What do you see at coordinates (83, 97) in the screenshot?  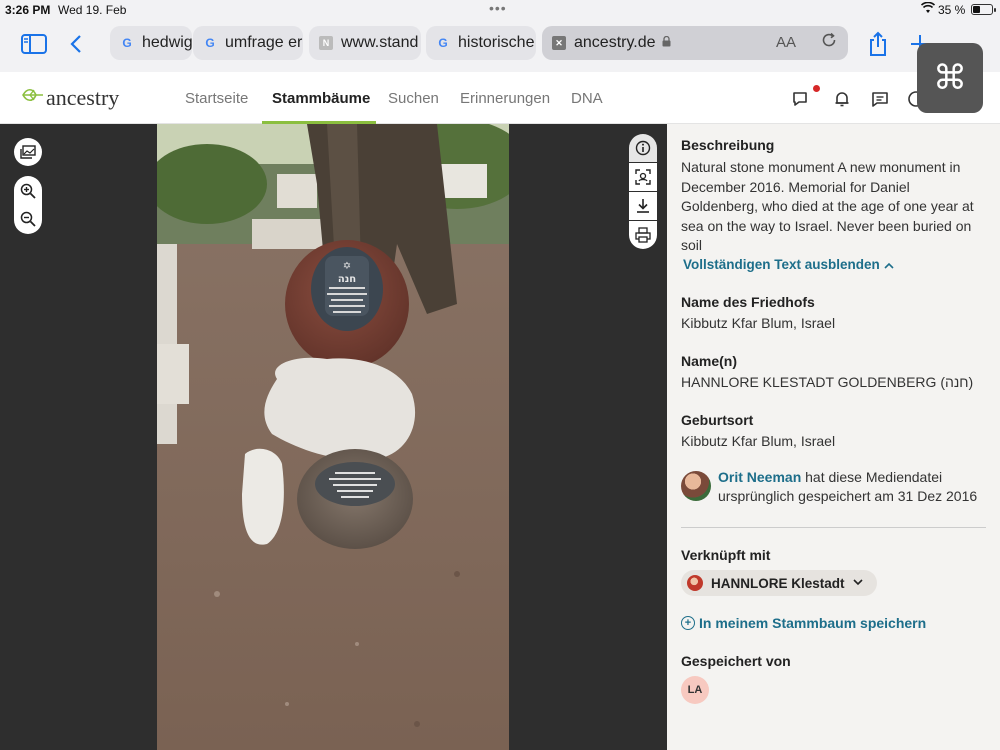 I see `logo-text: ancestry` at bounding box center [83, 97].